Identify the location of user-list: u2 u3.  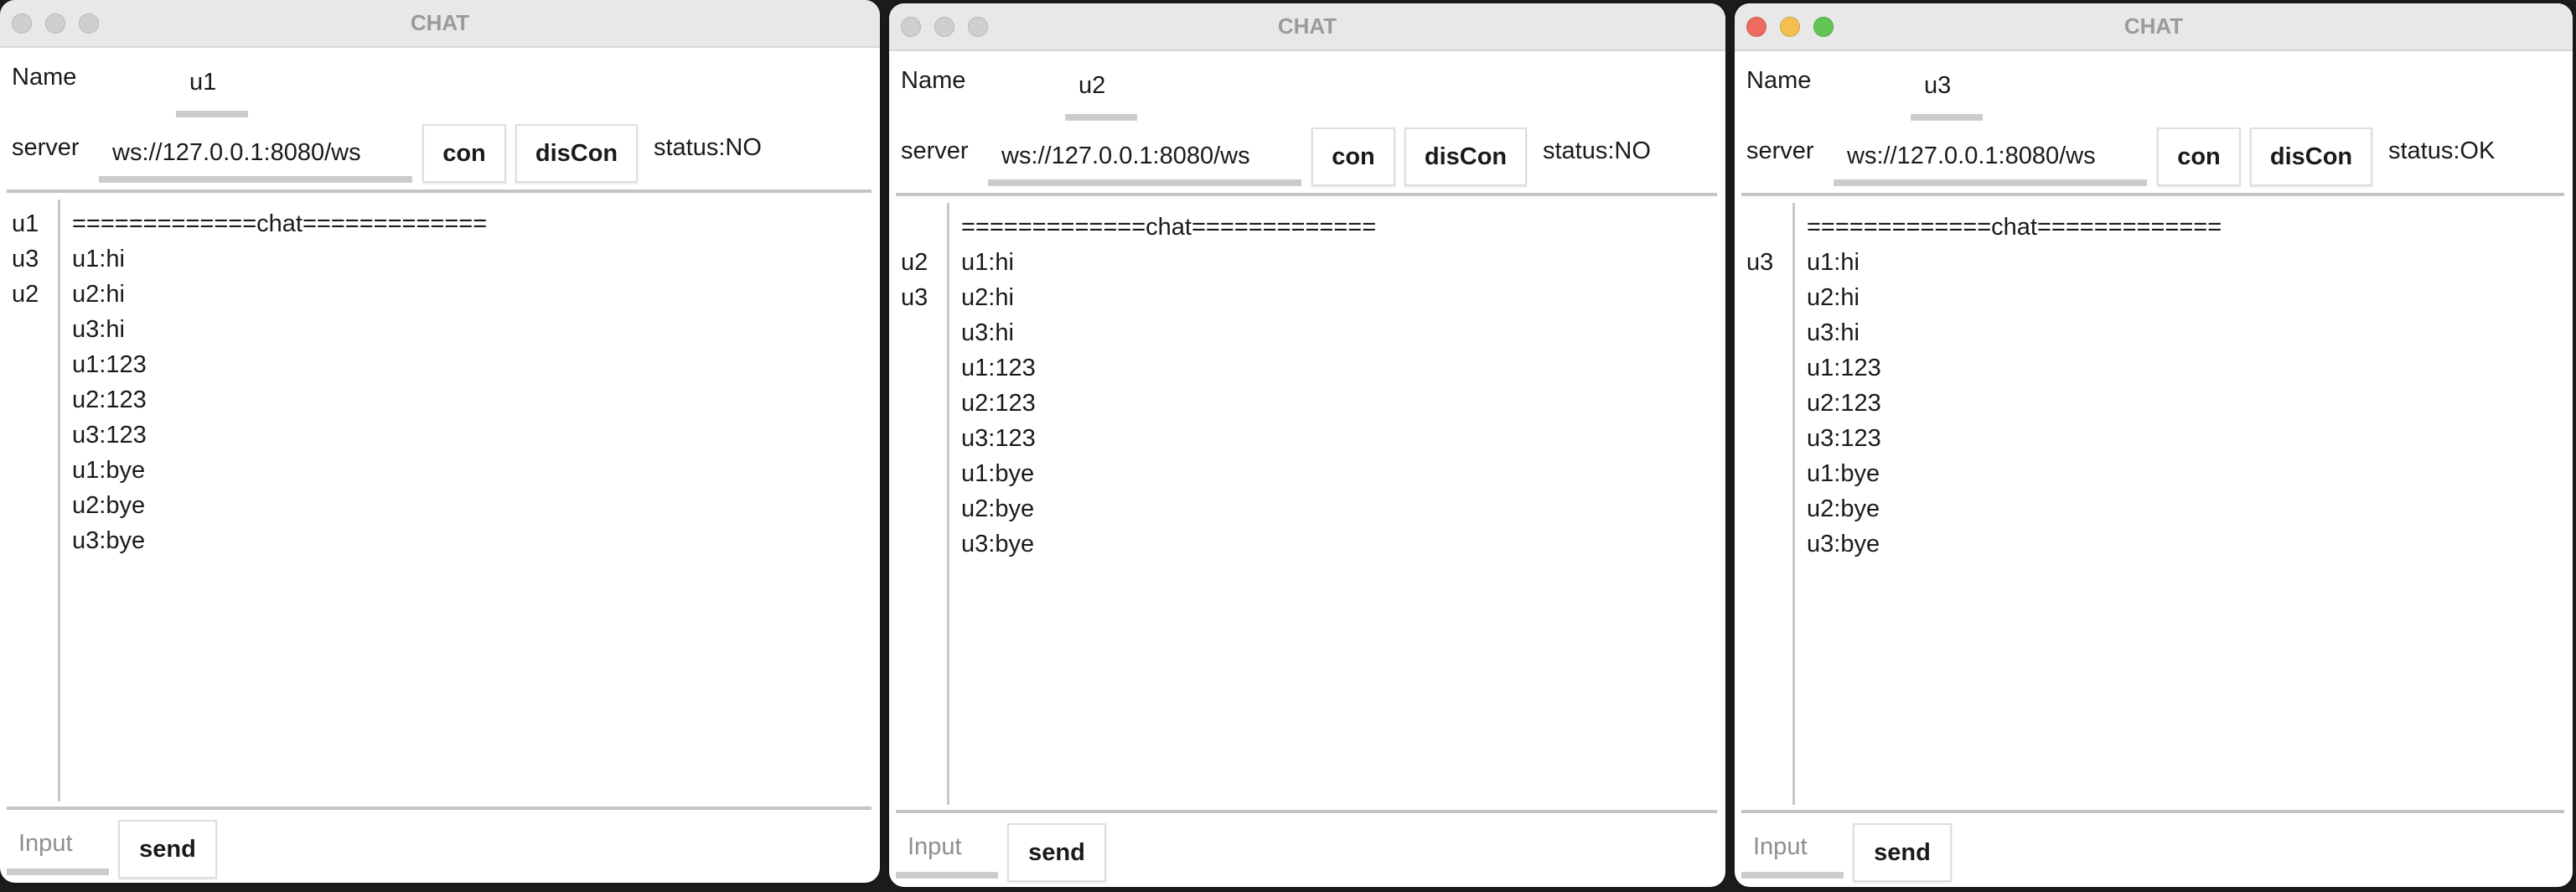
(915, 262).